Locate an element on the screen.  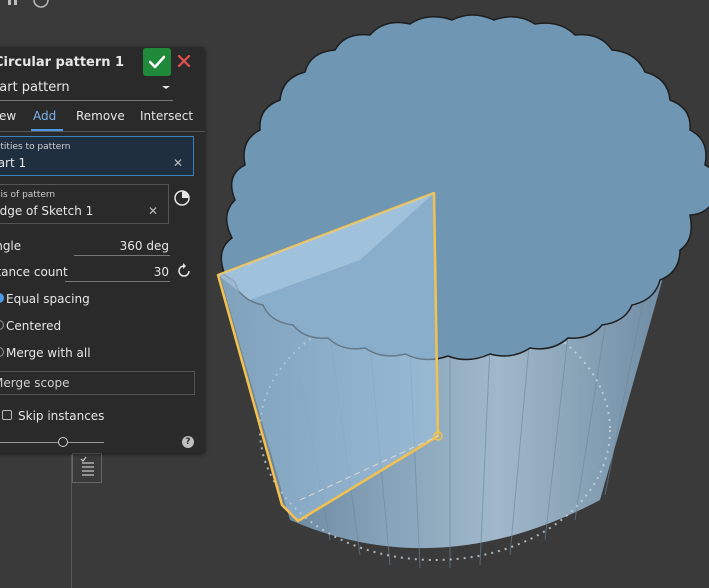
equal-spacing-label: Equal spacing is located at coordinates (48, 299).